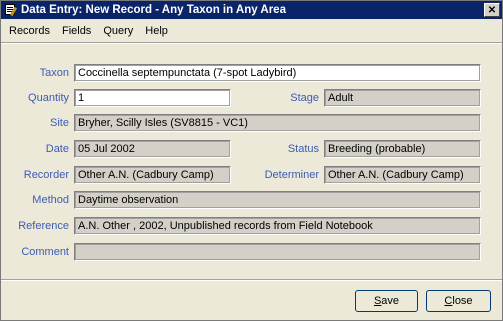  I want to click on status-field: Breeding (probable), so click(402, 149).